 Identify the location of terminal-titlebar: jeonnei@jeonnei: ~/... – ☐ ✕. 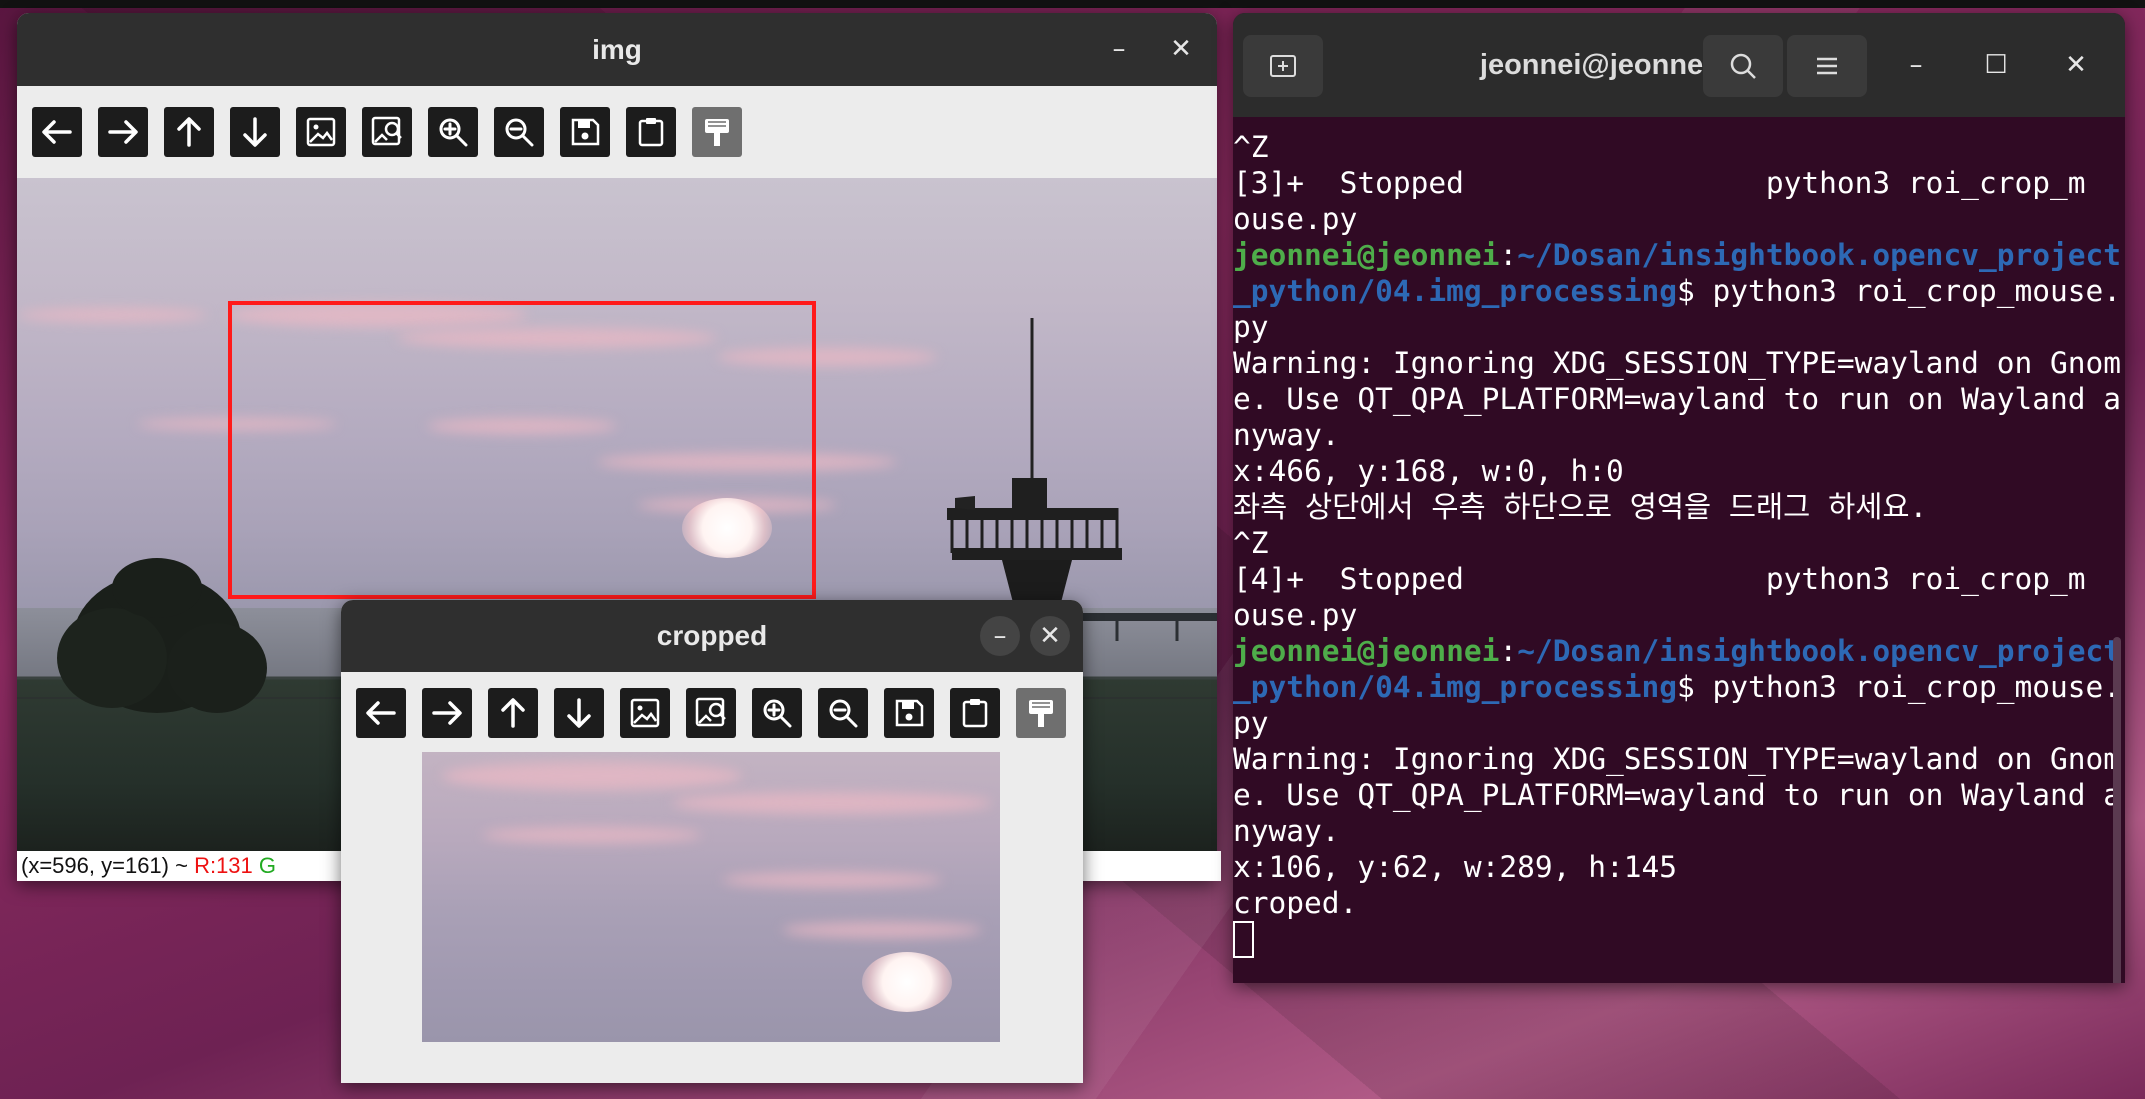
(1679, 65).